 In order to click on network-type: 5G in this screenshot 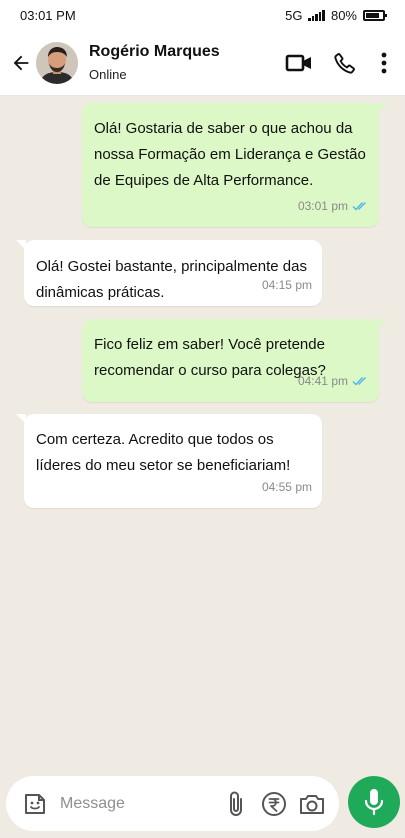, I will do `click(294, 15)`.